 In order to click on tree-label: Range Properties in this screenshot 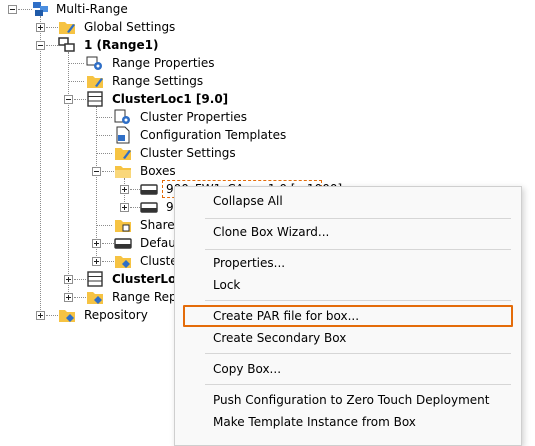, I will do `click(163, 63)`.